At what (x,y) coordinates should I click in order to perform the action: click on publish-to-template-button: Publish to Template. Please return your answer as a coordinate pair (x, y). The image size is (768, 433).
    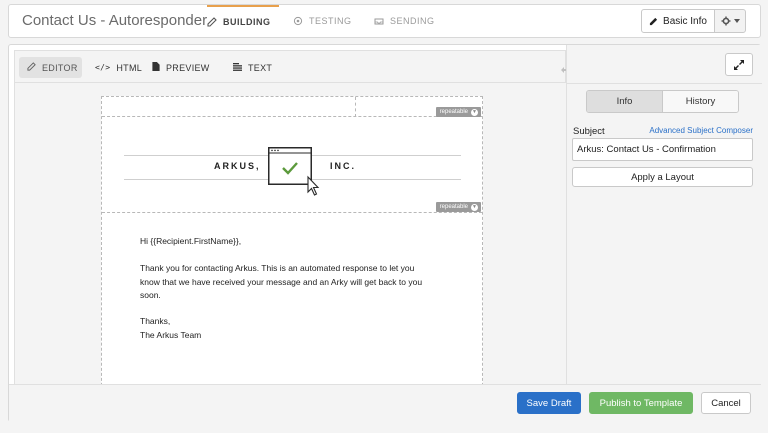
    Looking at the image, I should click on (641, 403).